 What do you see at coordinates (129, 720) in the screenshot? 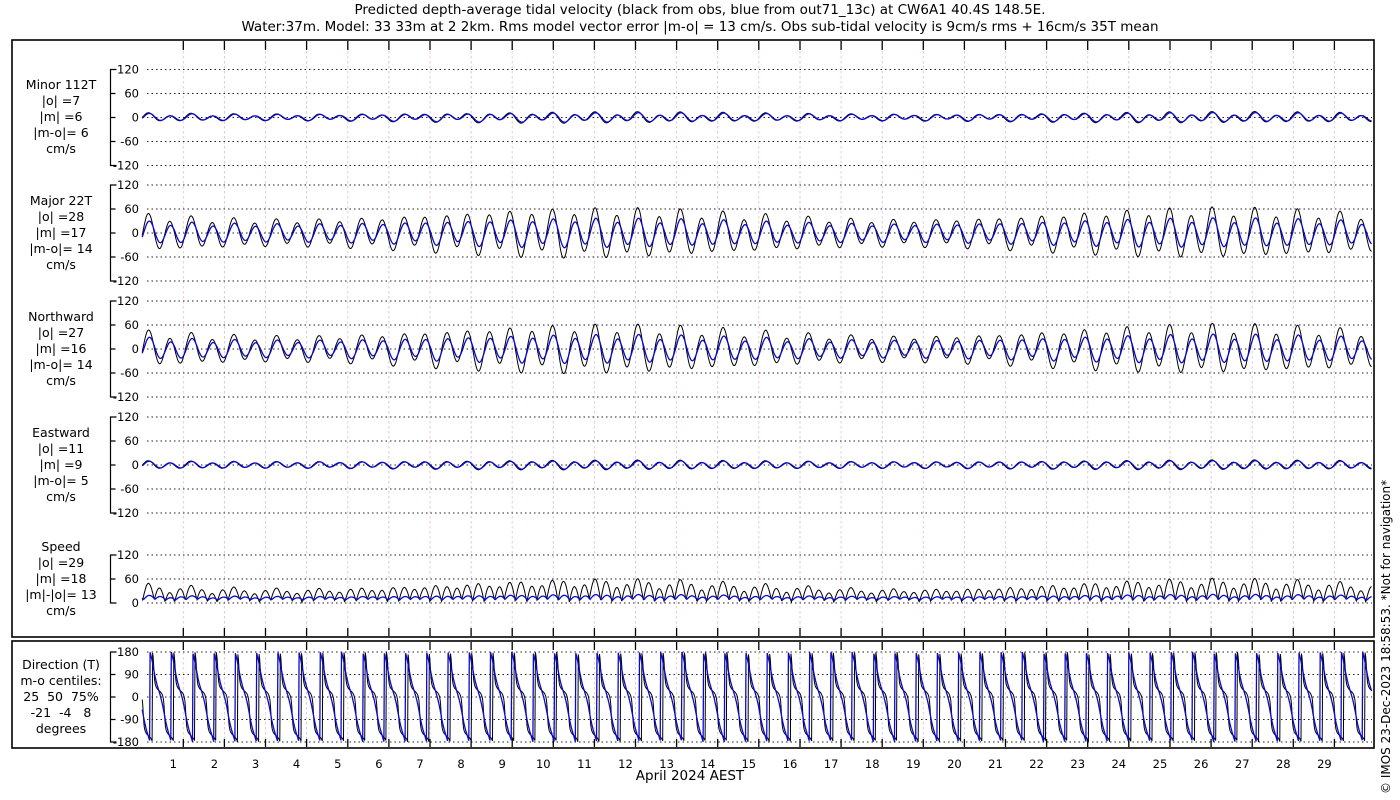
I see `y-tick-label-direction: -90` at bounding box center [129, 720].